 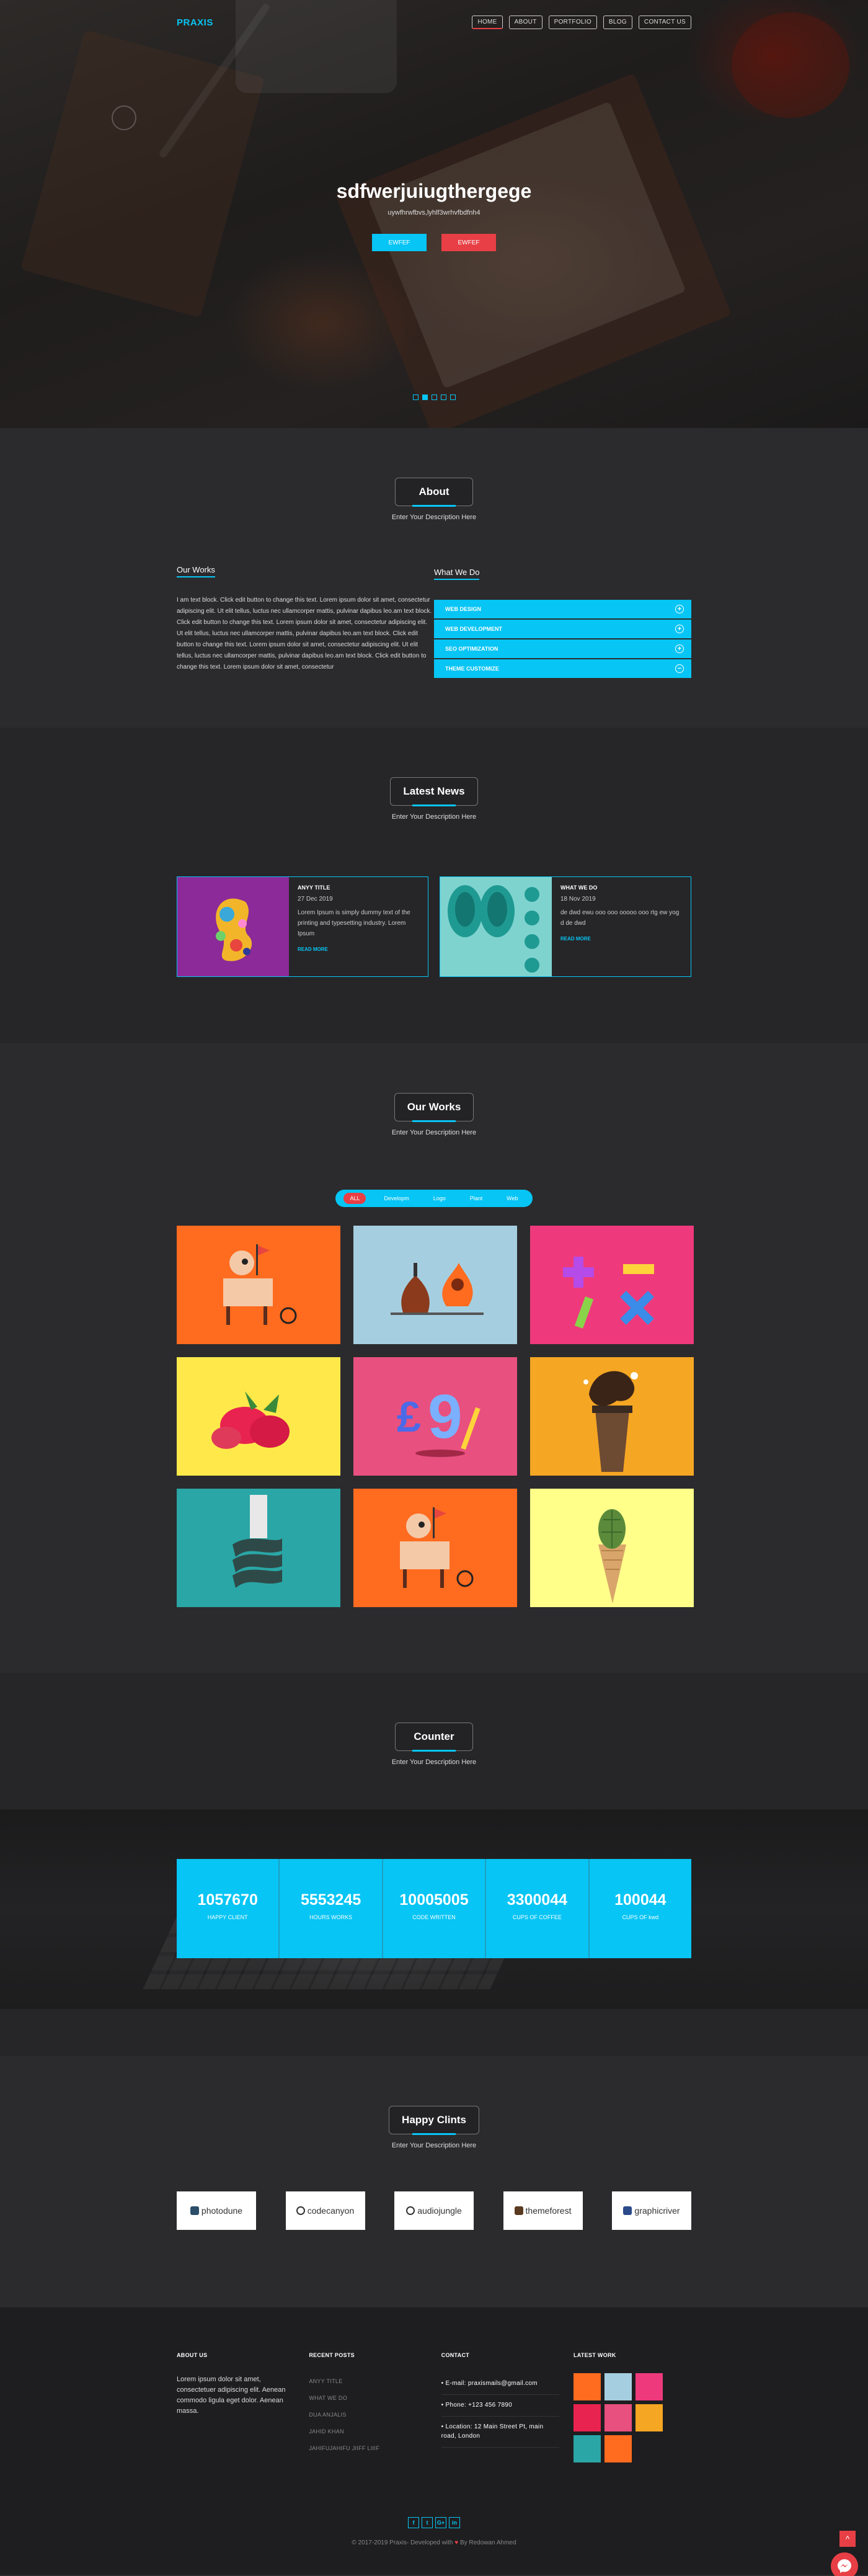 What do you see at coordinates (427, 2522) in the screenshot?
I see `twitter-icon: t` at bounding box center [427, 2522].